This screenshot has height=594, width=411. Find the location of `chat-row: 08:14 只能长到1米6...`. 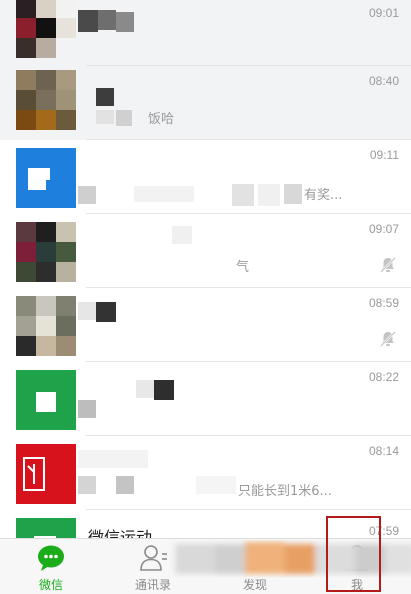

chat-row: 08:14 只能长到1米6... is located at coordinates (205, 473).